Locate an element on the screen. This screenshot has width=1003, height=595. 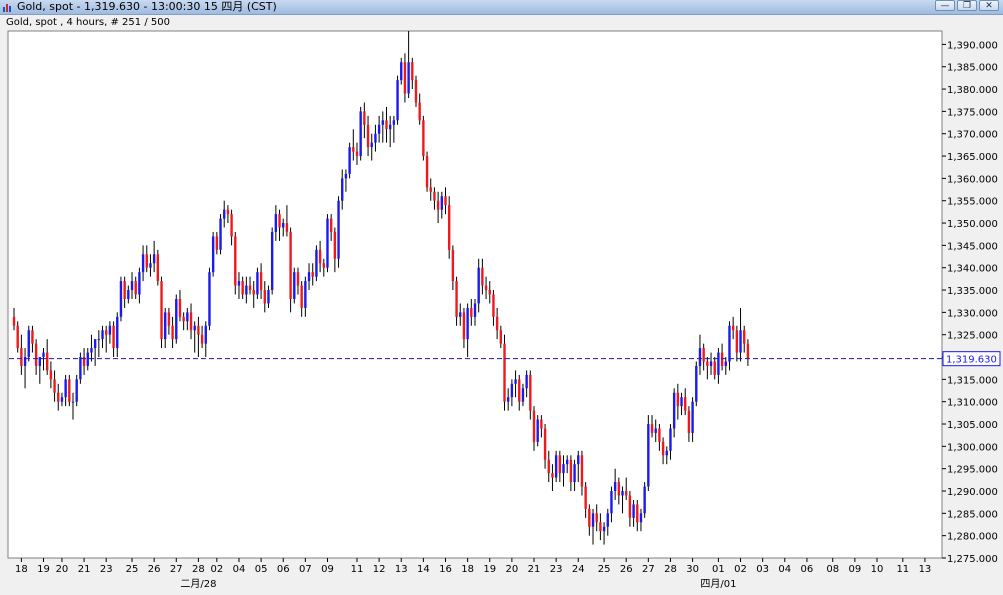
x-tick-label: 13 is located at coordinates (925, 569).